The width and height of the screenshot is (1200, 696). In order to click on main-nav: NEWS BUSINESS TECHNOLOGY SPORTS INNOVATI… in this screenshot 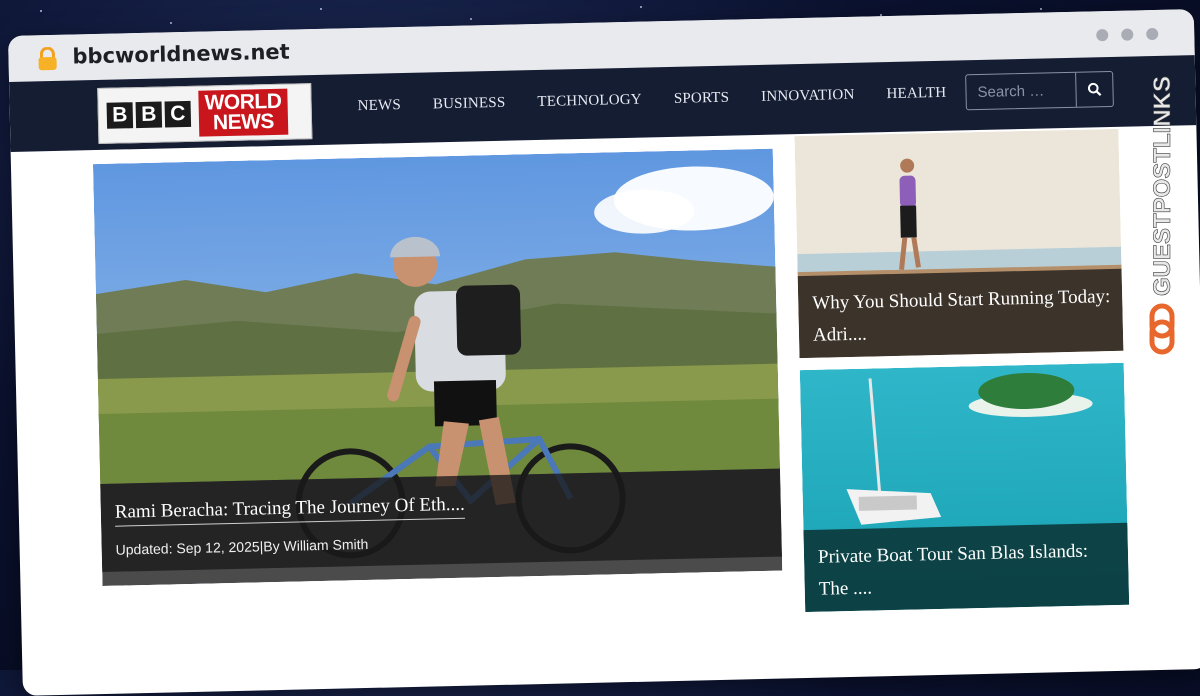, I will do `click(651, 100)`.